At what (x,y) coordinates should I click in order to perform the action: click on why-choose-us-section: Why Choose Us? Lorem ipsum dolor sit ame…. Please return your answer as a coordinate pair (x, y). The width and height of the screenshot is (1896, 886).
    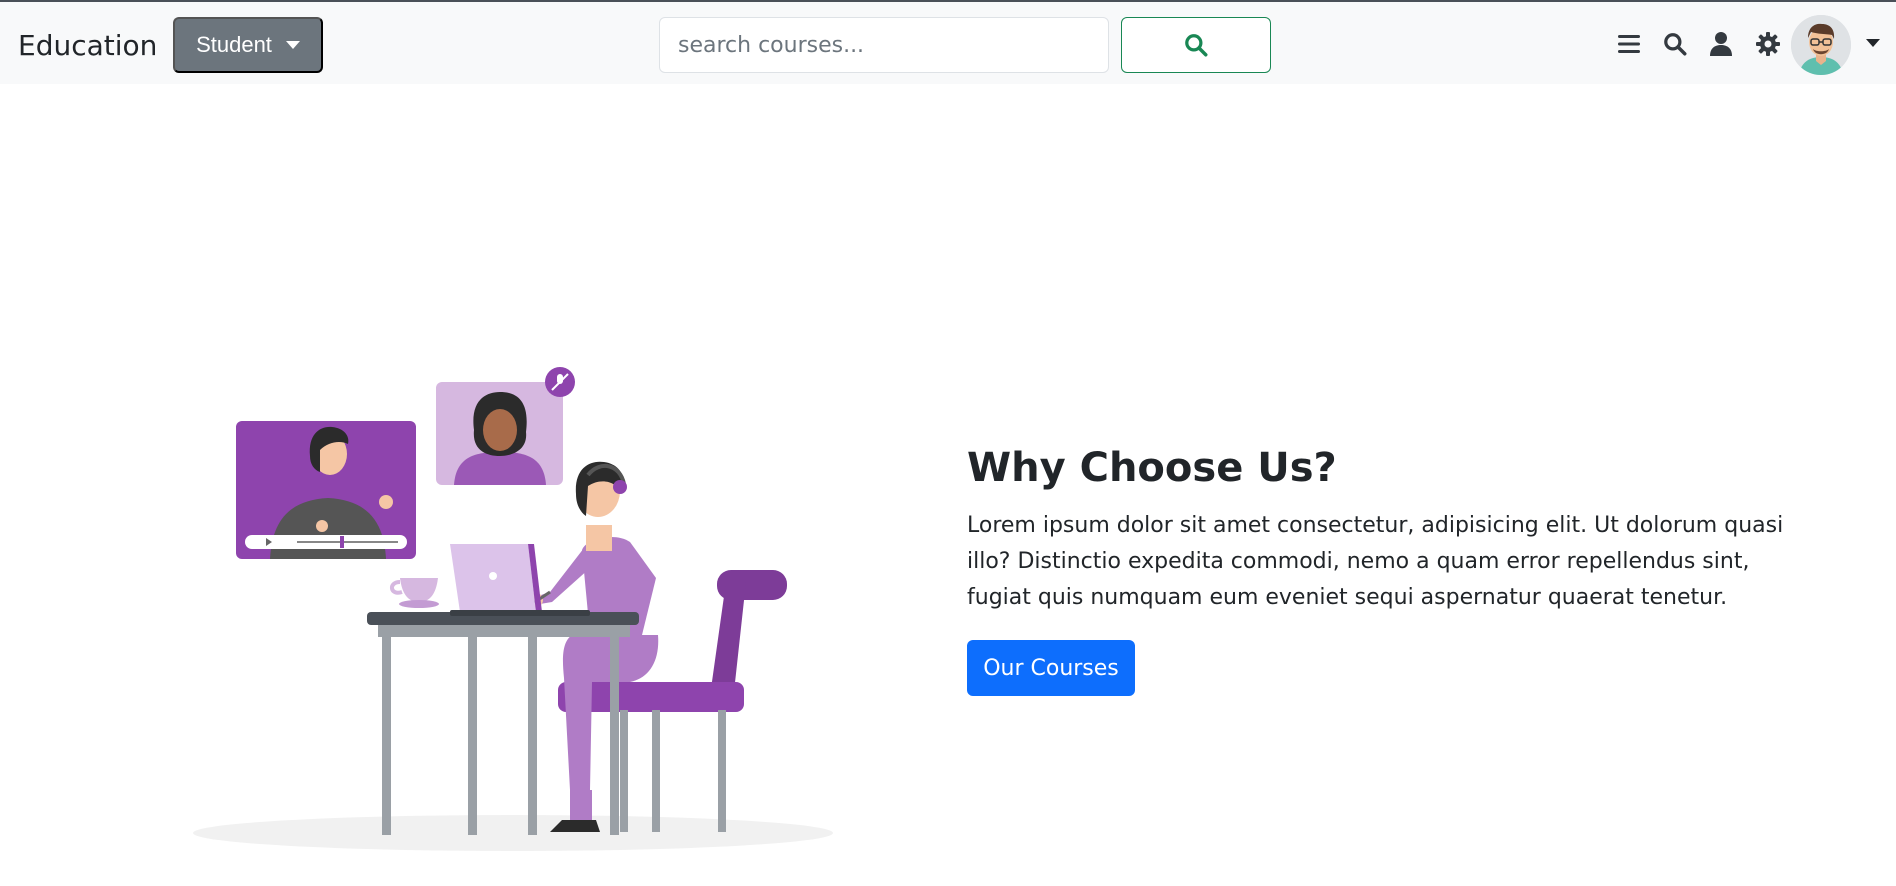
    Looking at the image, I should click on (1377, 570).